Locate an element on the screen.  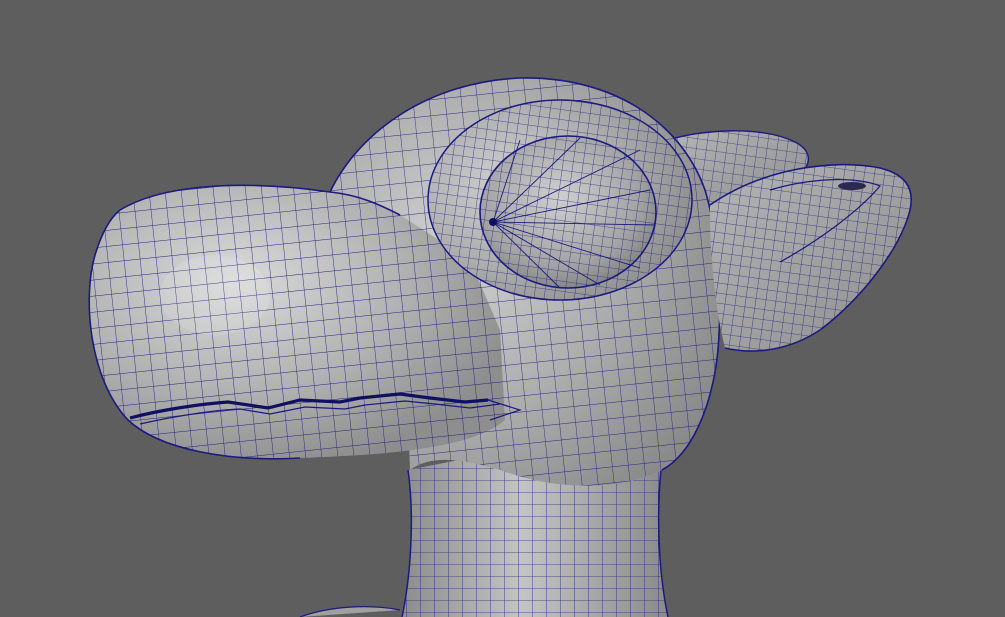
front-ear-mesh is located at coordinates (810, 257).